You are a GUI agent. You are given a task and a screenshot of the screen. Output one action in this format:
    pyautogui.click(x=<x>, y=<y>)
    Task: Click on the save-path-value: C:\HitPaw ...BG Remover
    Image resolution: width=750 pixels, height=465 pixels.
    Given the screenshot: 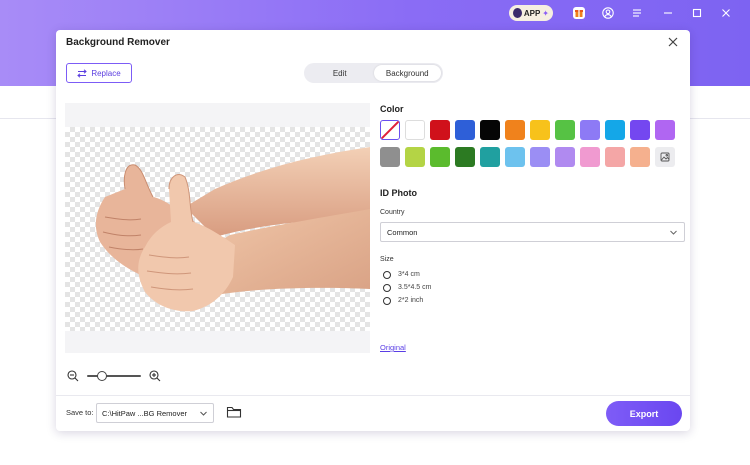 What is the action you would take?
    pyautogui.click(x=145, y=413)
    